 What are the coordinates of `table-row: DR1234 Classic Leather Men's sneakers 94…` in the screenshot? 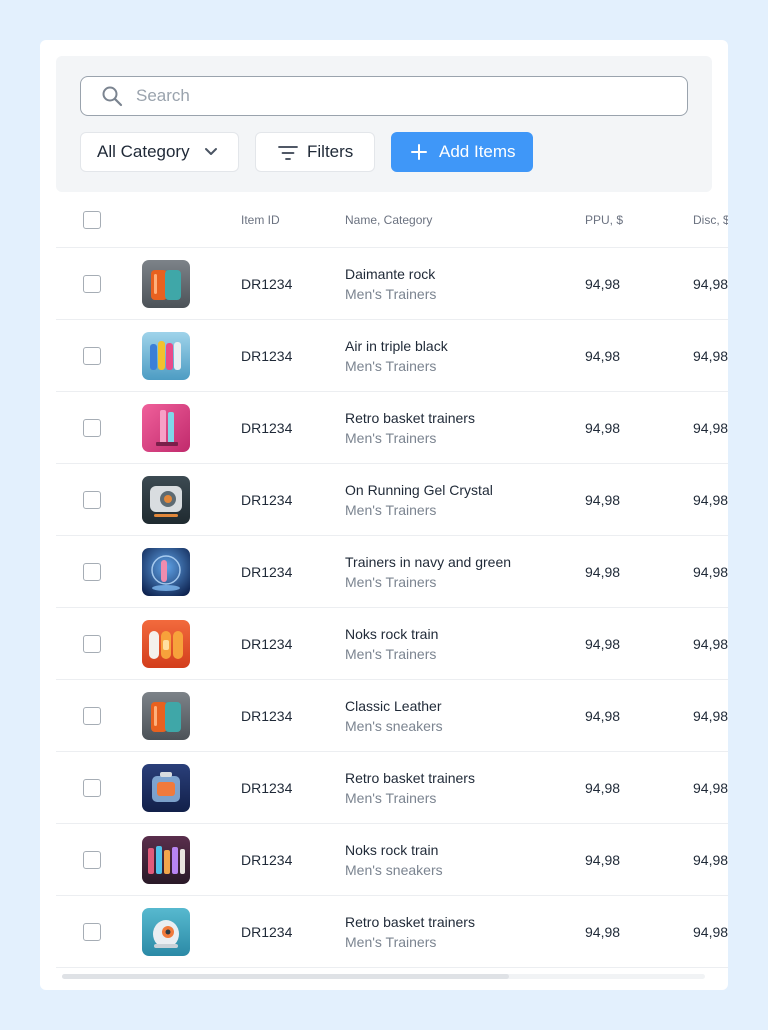 It's located at (392, 716).